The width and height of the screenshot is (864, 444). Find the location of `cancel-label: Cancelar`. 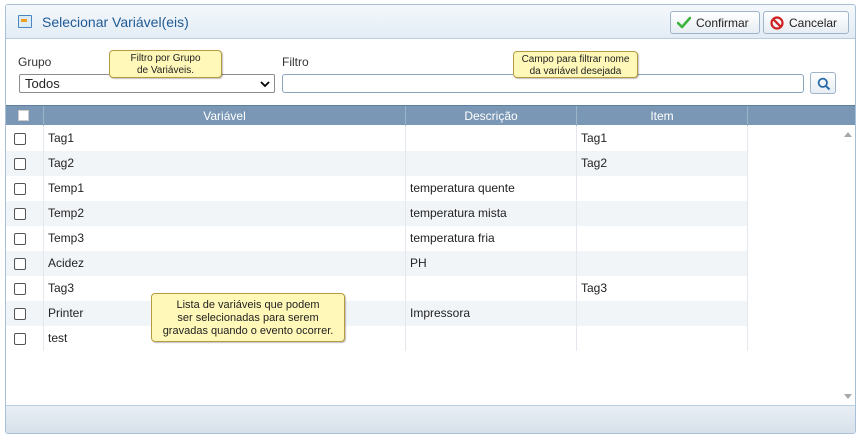

cancel-label: Cancelar is located at coordinates (813, 22).